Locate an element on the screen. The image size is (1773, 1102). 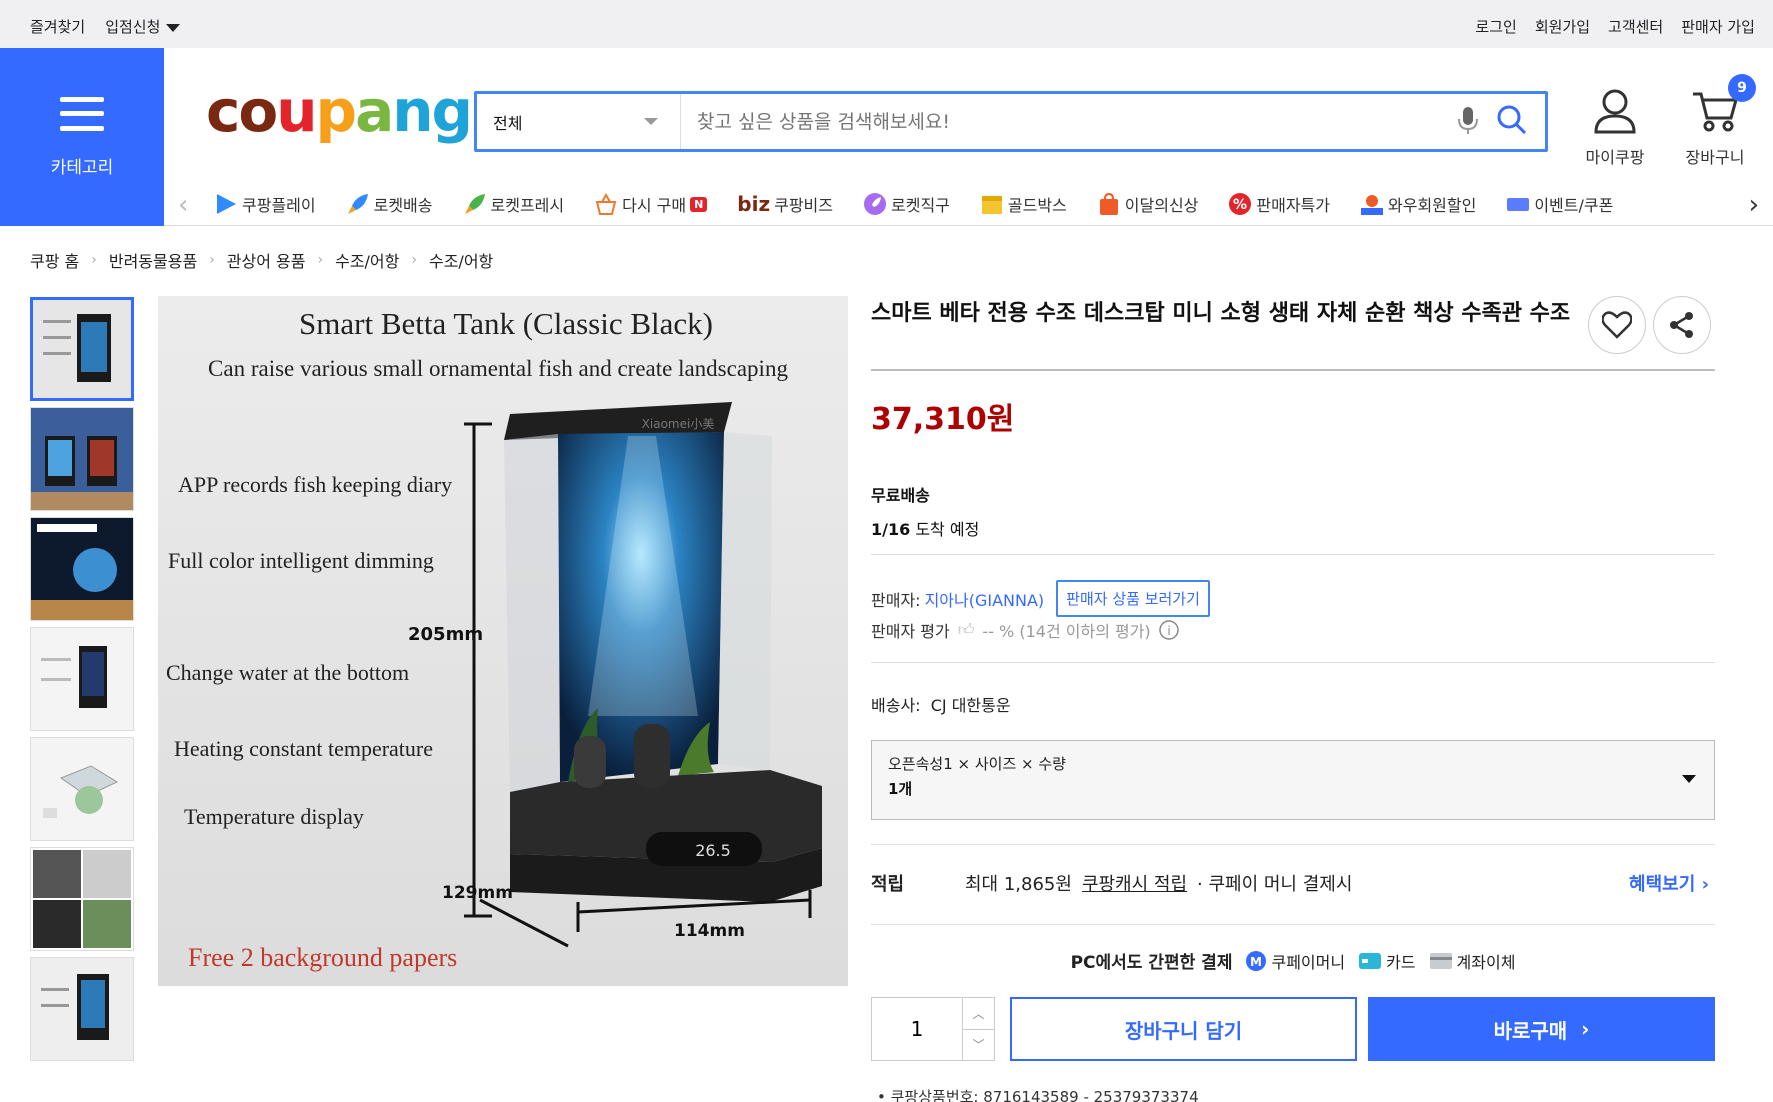
benefits-link-label: 혜택보기 is located at coordinates (1662, 884).